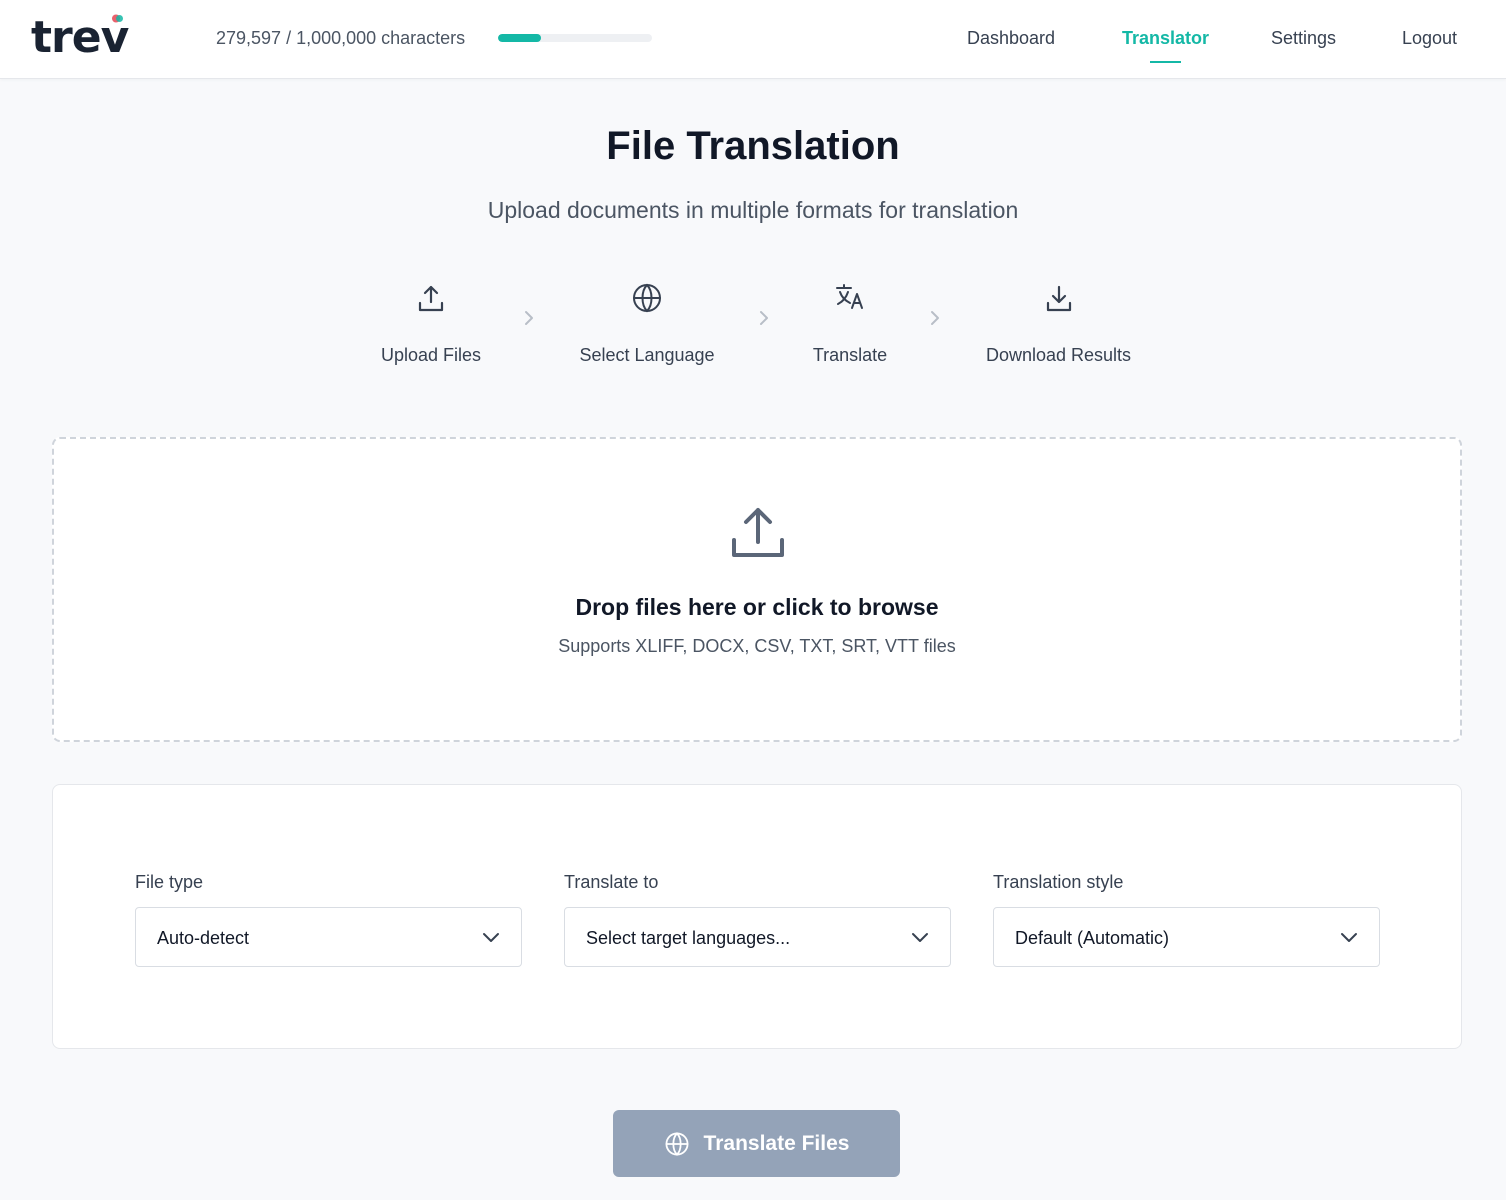 This screenshot has height=1200, width=1506. Describe the element at coordinates (1058, 324) in the screenshot. I see `step-download-results: Download Results` at that location.